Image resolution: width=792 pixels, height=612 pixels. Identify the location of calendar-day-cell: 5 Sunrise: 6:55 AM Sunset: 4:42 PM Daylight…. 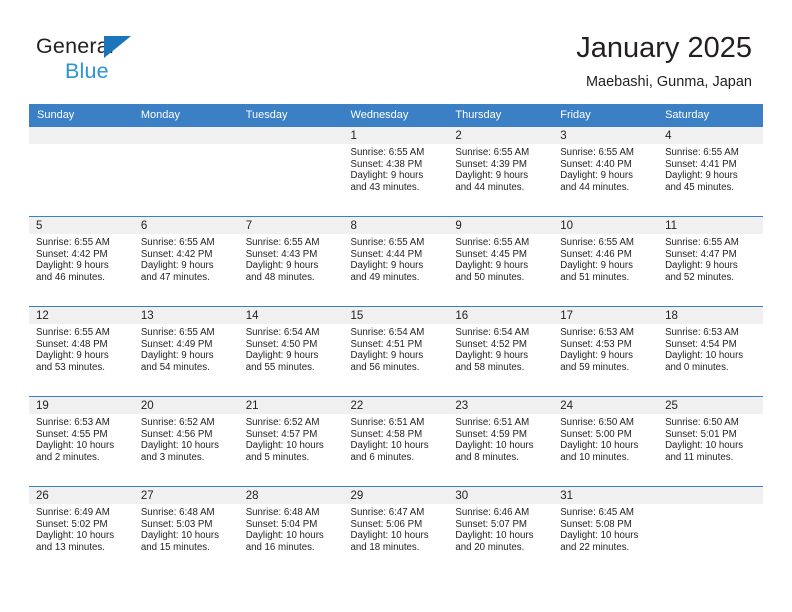
(81, 261).